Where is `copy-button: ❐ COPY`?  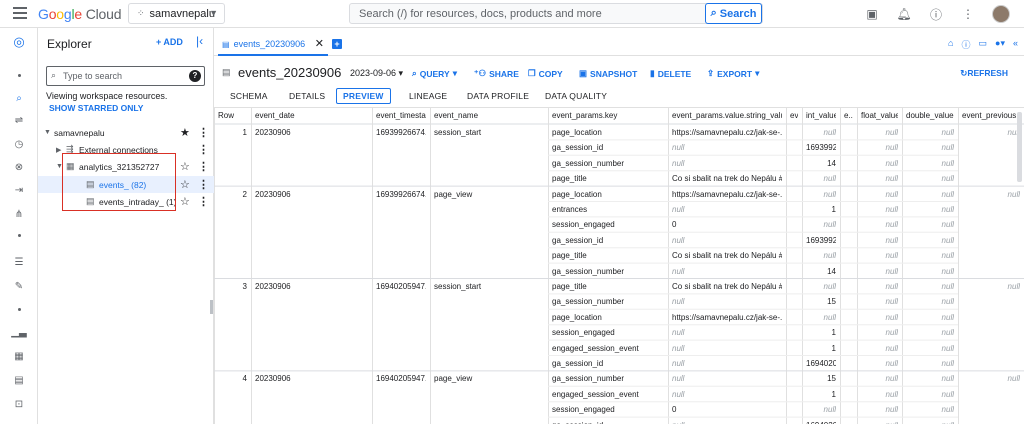
copy-button: ❐ COPY is located at coordinates (545, 73).